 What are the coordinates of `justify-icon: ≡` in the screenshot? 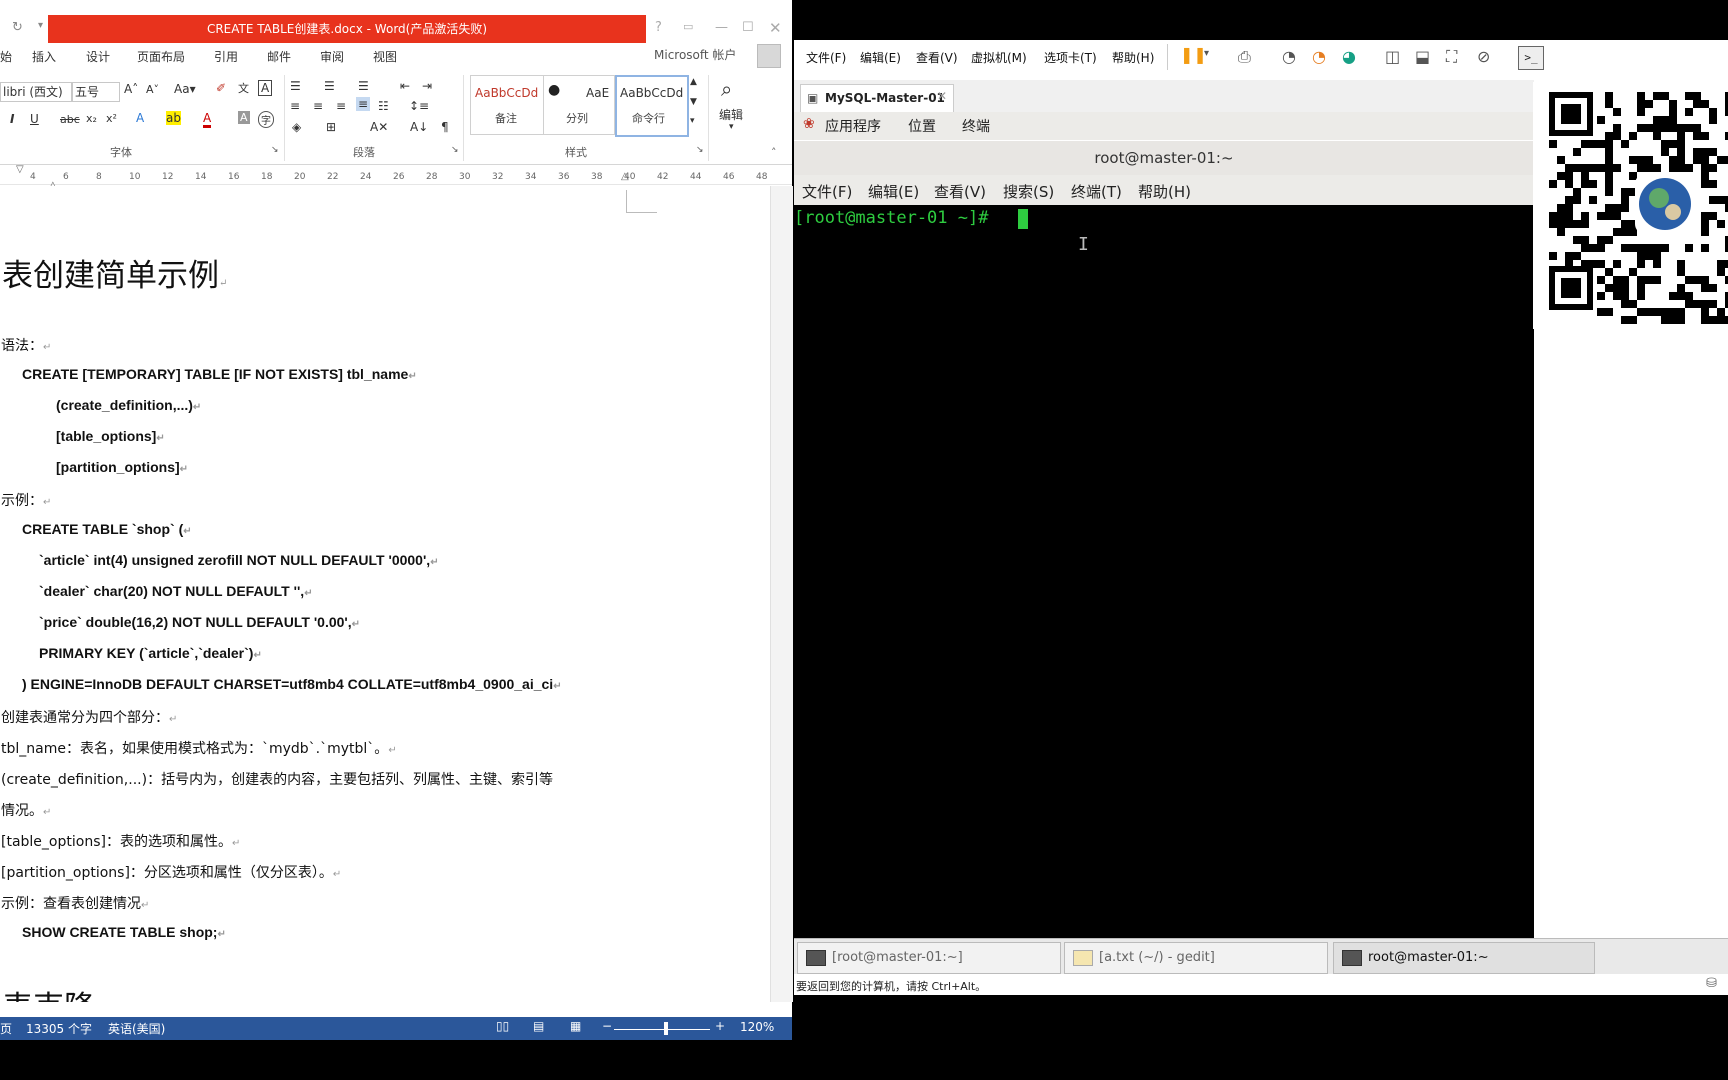 It's located at (363, 104).